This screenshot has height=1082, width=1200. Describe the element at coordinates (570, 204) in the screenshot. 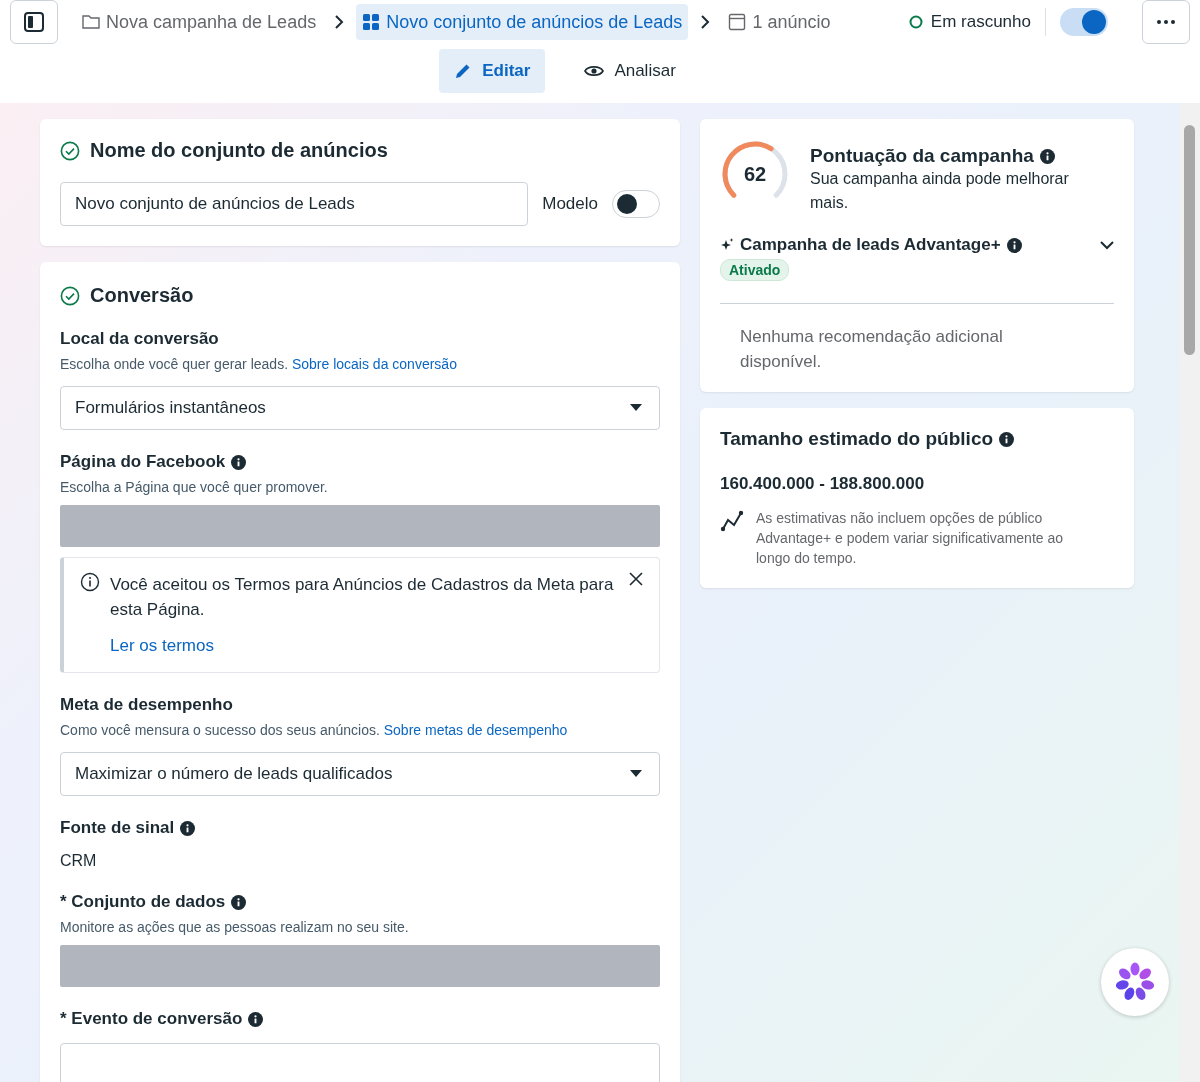

I see `template-label: Modelo` at that location.